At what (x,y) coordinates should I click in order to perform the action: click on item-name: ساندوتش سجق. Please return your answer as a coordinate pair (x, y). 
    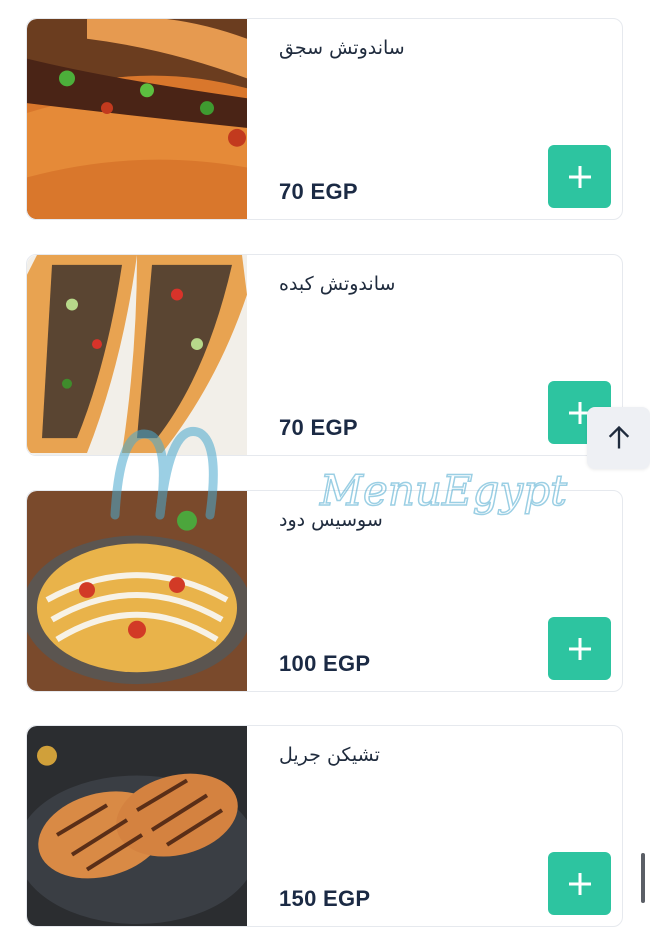
    Looking at the image, I should click on (342, 48).